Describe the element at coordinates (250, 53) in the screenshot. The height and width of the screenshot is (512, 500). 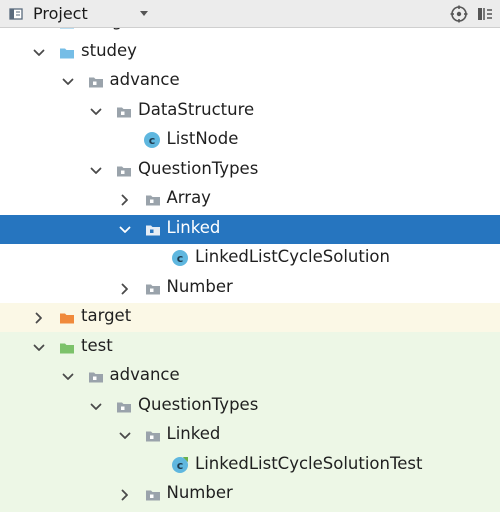
I see `tree-node-studey: studey` at that location.